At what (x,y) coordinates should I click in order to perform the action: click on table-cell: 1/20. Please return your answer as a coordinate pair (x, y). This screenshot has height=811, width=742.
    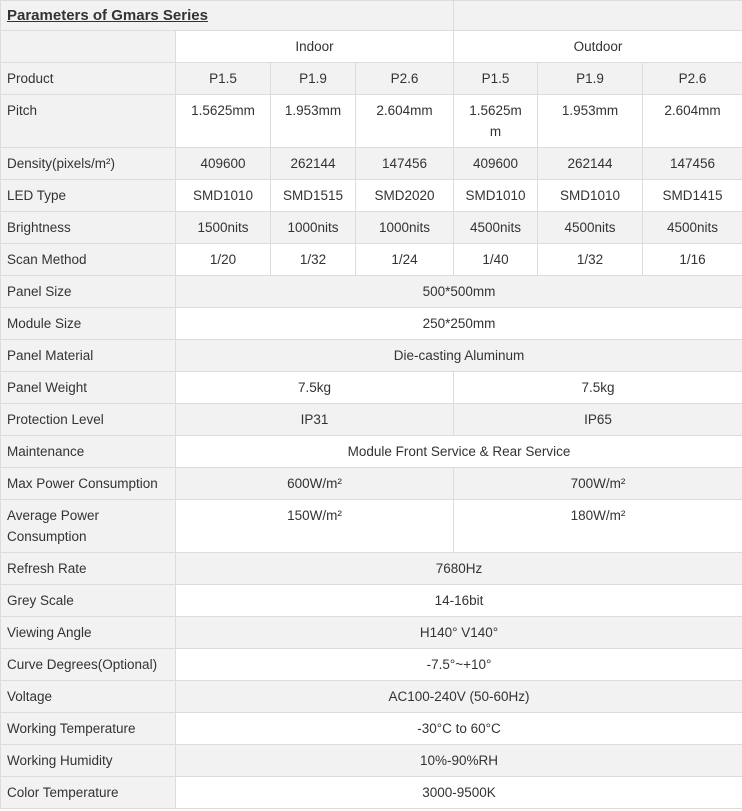
    Looking at the image, I should click on (223, 259).